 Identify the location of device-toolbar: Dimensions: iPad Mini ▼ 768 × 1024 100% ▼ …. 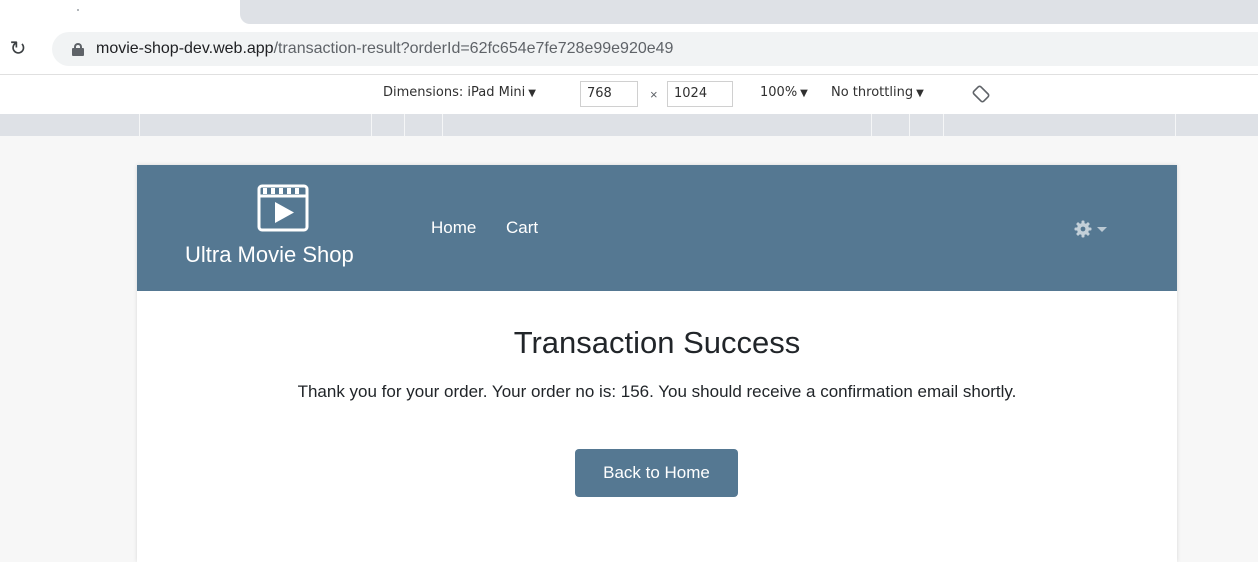
(629, 94).